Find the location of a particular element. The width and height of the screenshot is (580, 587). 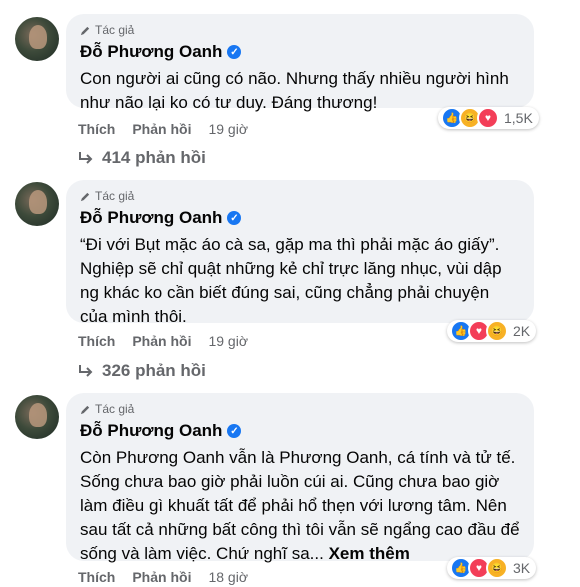

reaction-summary: 👍 😆 ♥ 1,5K is located at coordinates (488, 118).